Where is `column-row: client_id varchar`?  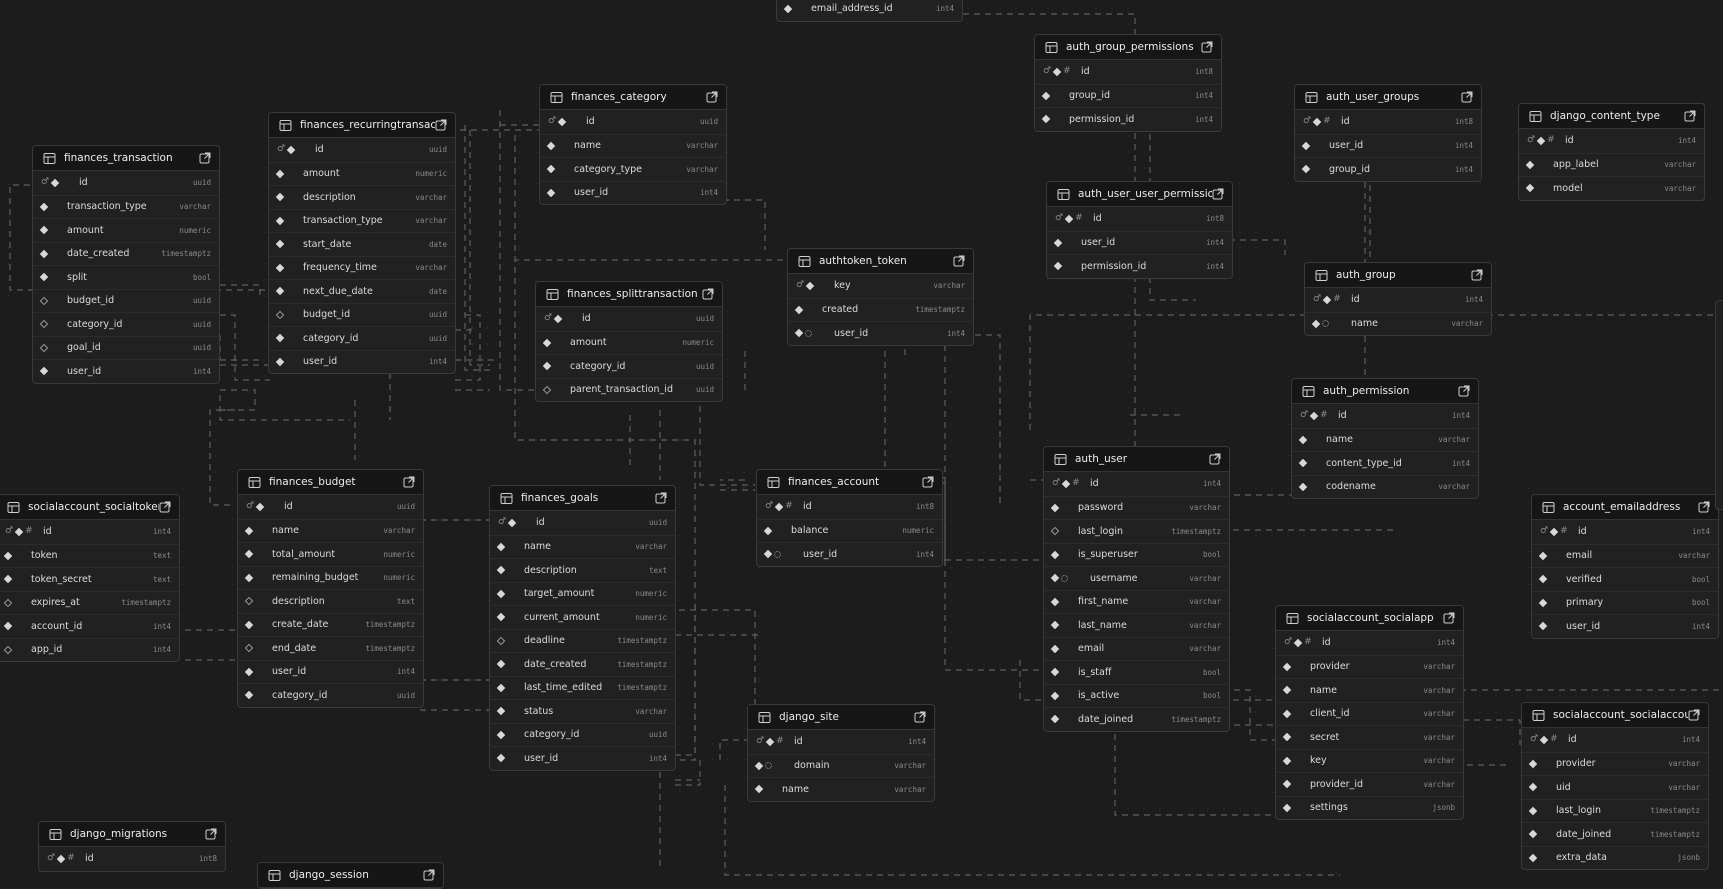
column-row: client_id varchar is located at coordinates (1369, 713).